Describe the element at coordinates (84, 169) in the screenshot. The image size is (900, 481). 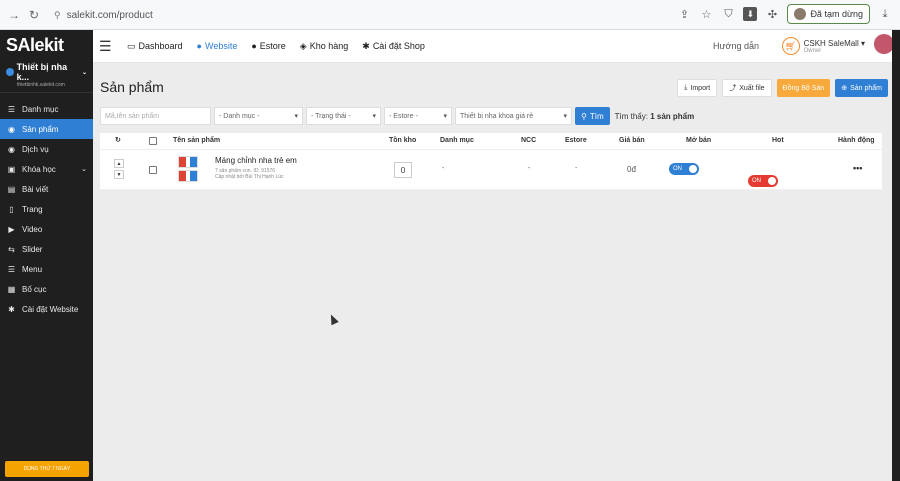
I see `chevron-down-icon: ⌄` at that location.